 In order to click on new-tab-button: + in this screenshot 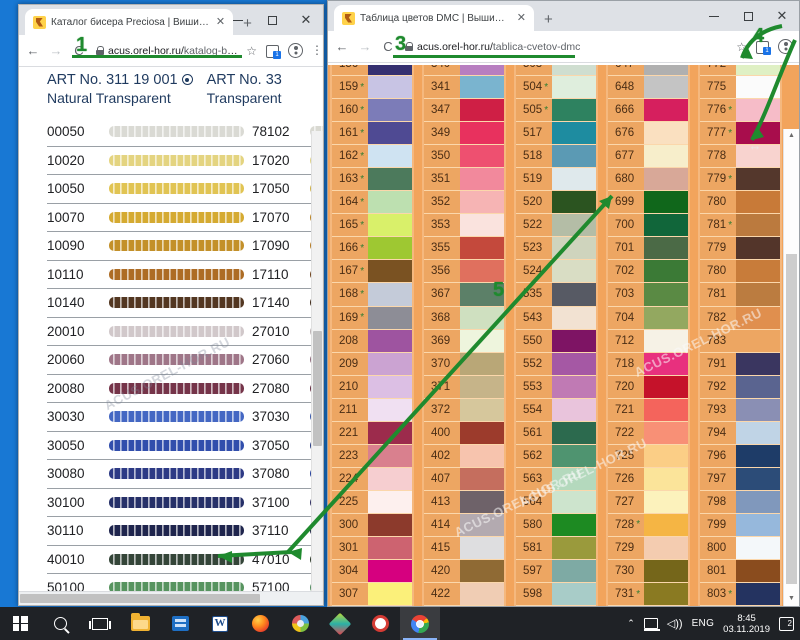, I will do `click(548, 19)`.